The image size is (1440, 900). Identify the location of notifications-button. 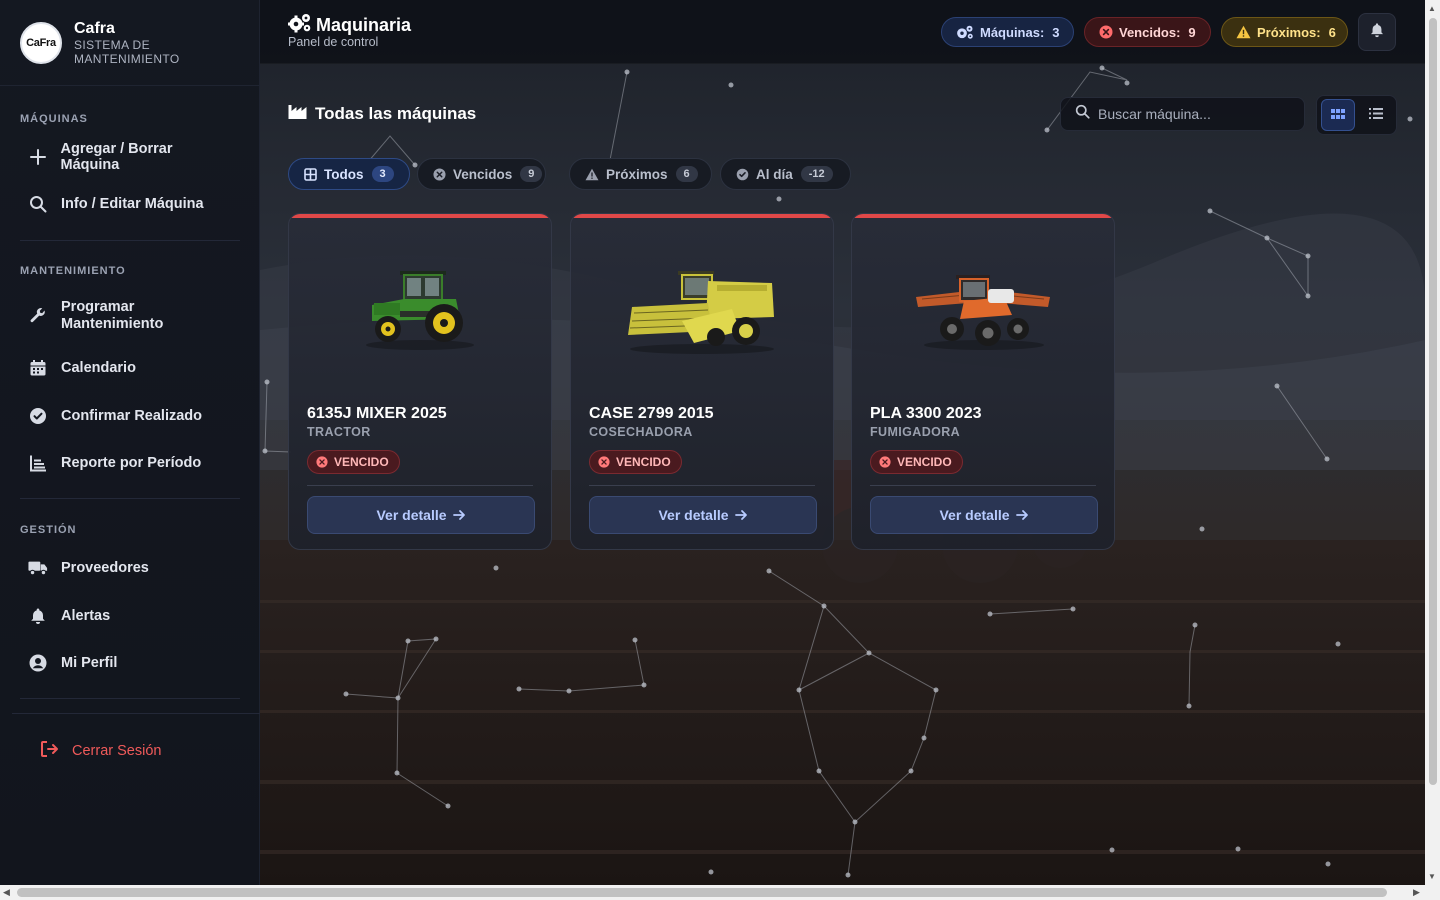
(1377, 32).